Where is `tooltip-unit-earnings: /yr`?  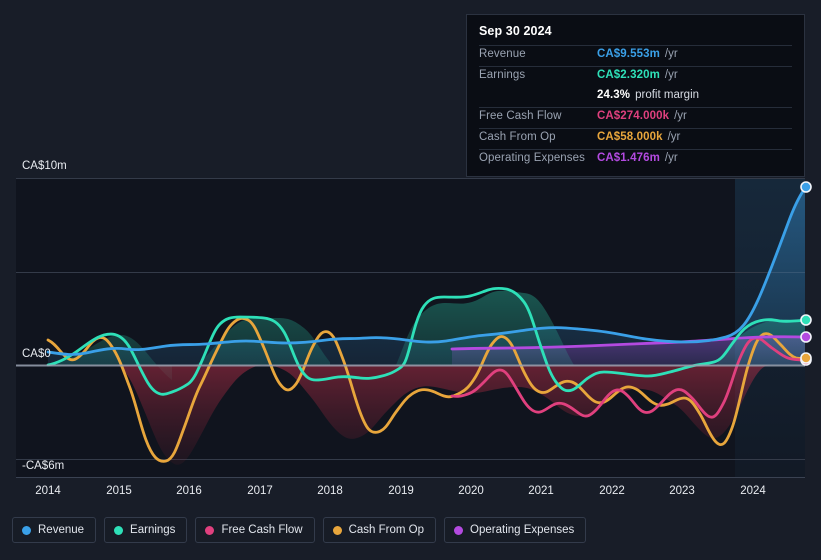
tooltip-unit-earnings: /yr is located at coordinates (671, 75).